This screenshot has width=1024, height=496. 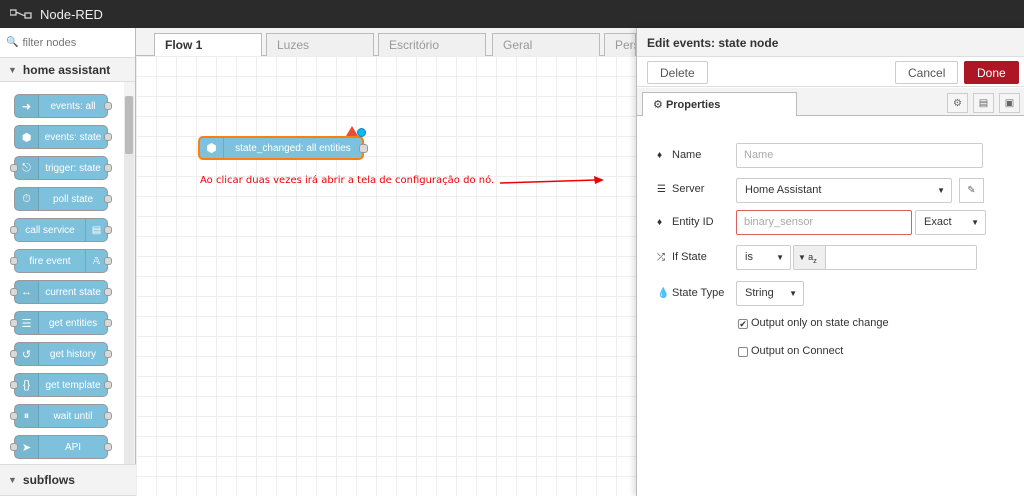 I want to click on if-state-operator-select: is ▼, so click(x=763, y=257).